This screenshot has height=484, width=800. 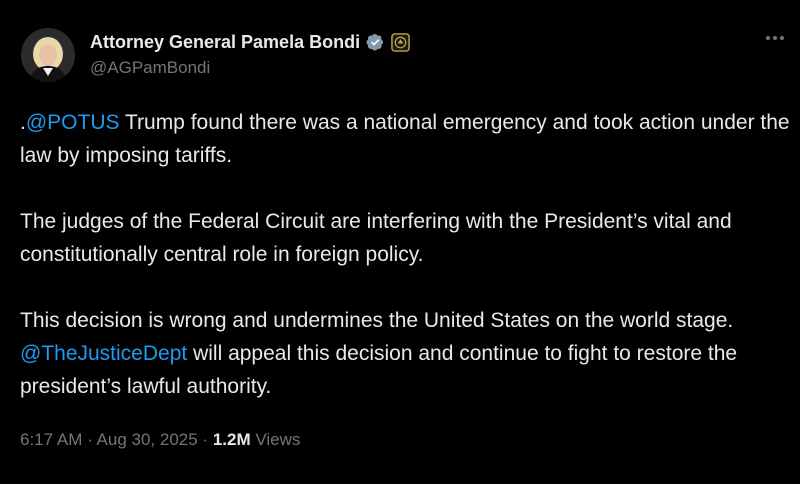 I want to click on author-name-row: Attorney General Pamela Bondi, so click(x=250, y=42).